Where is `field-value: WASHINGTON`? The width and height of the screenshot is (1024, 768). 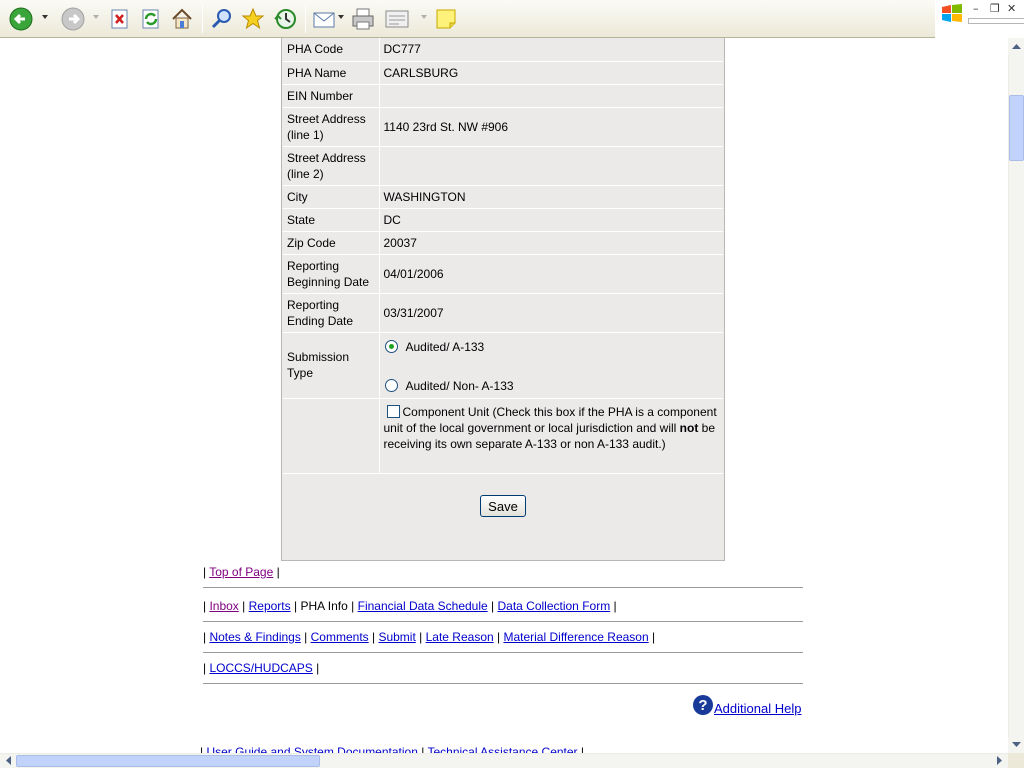
field-value: WASHINGTON is located at coordinates (551, 197).